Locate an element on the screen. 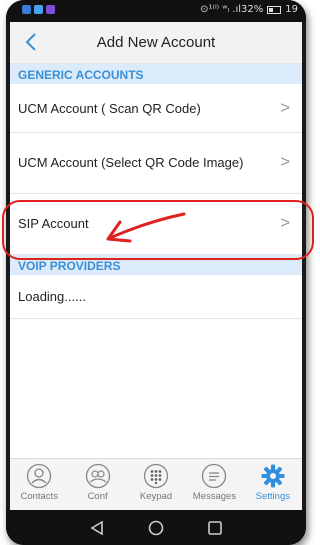 The width and height of the screenshot is (320, 545). notification-icons is located at coordinates (38, 9).